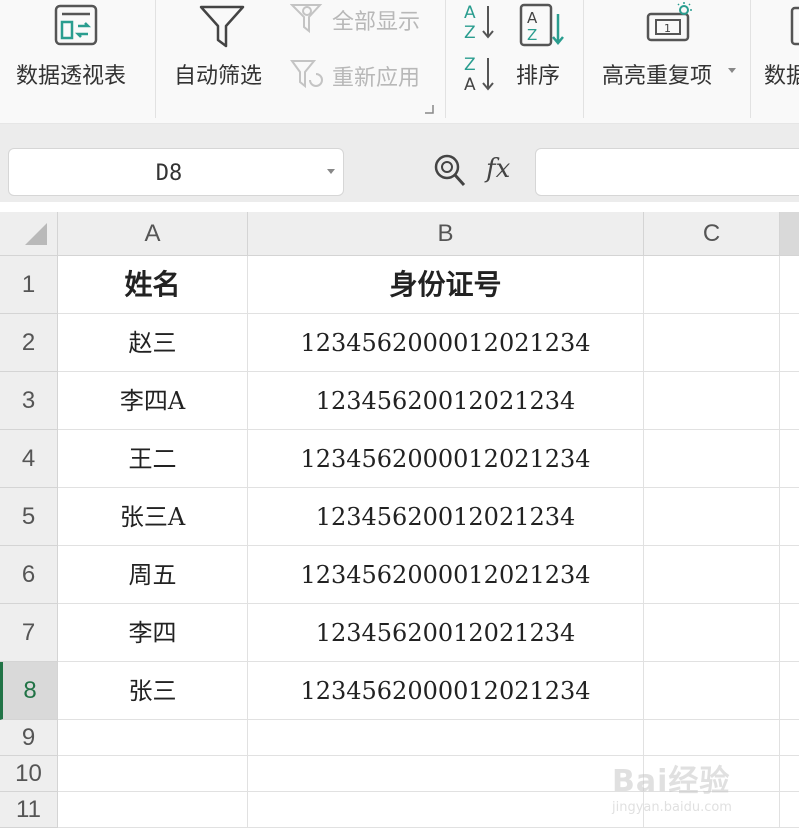 This screenshot has width=799, height=833. I want to click on show-all-button: 全部显示, so click(365, 20).